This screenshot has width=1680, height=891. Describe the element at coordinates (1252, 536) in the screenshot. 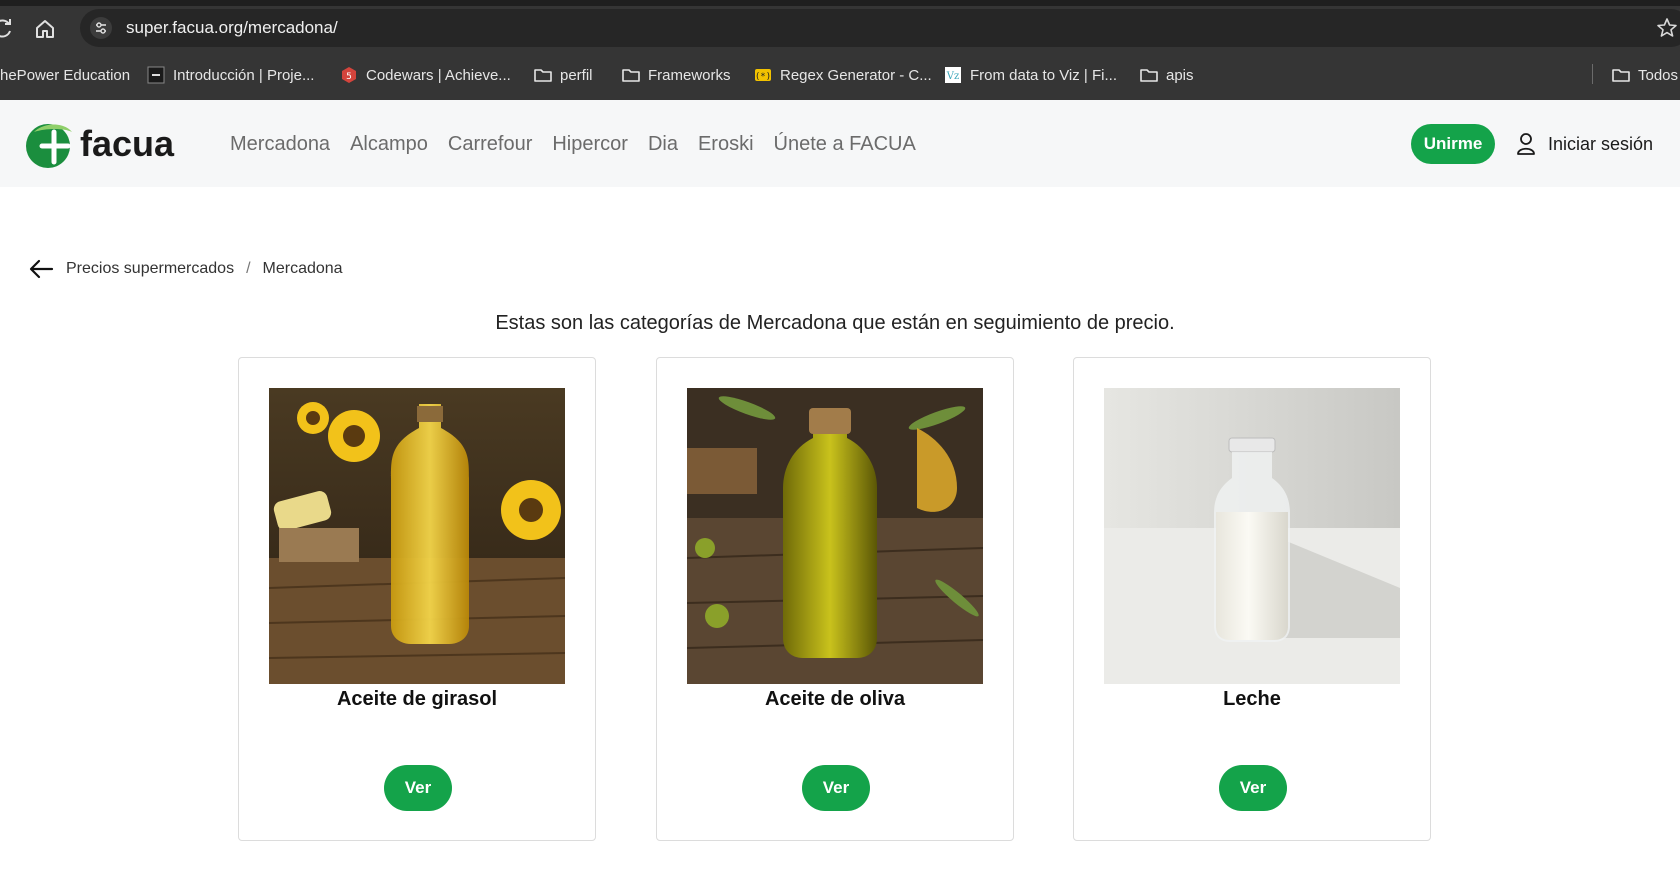

I see `milk-image` at that location.